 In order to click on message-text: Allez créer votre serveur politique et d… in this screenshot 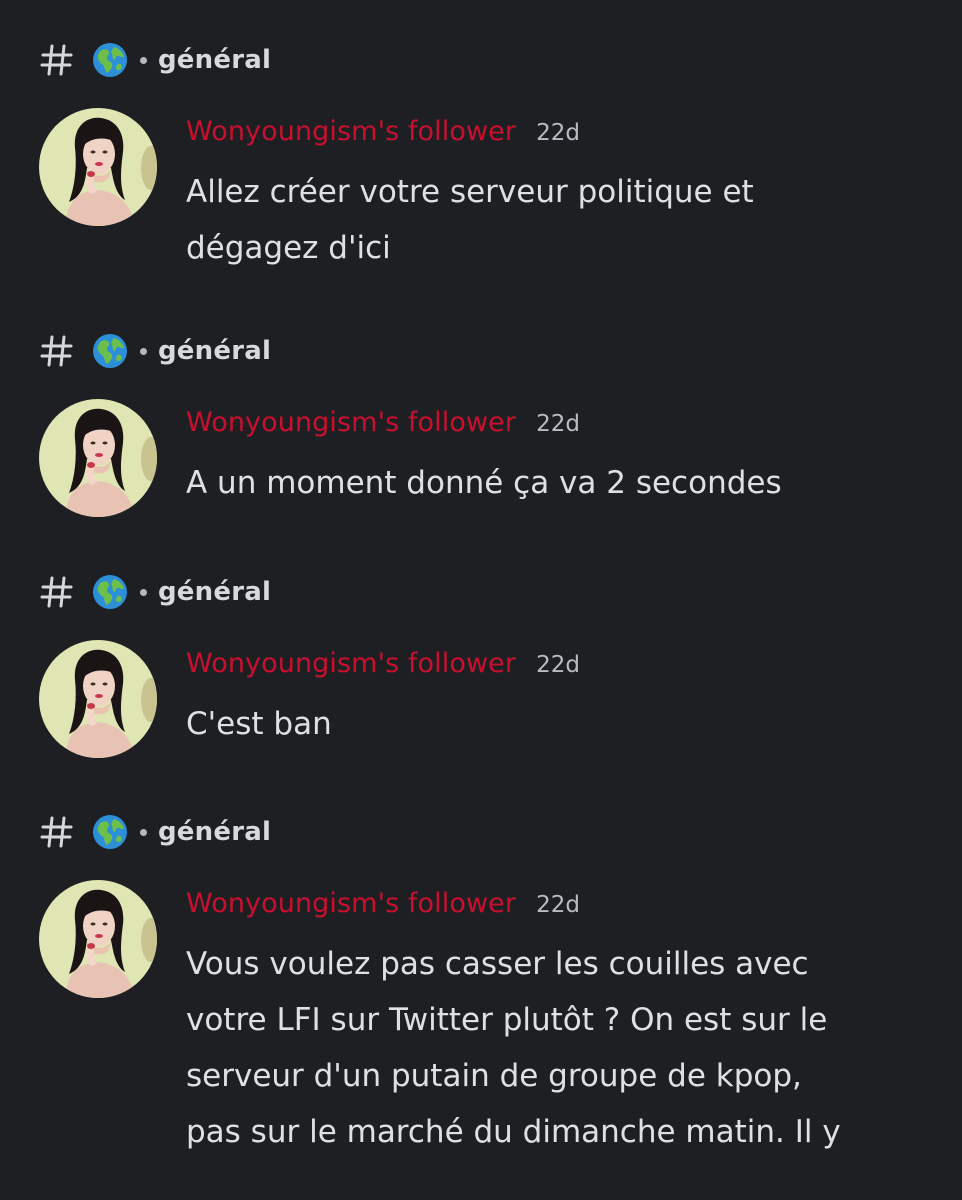, I will do `click(470, 220)`.